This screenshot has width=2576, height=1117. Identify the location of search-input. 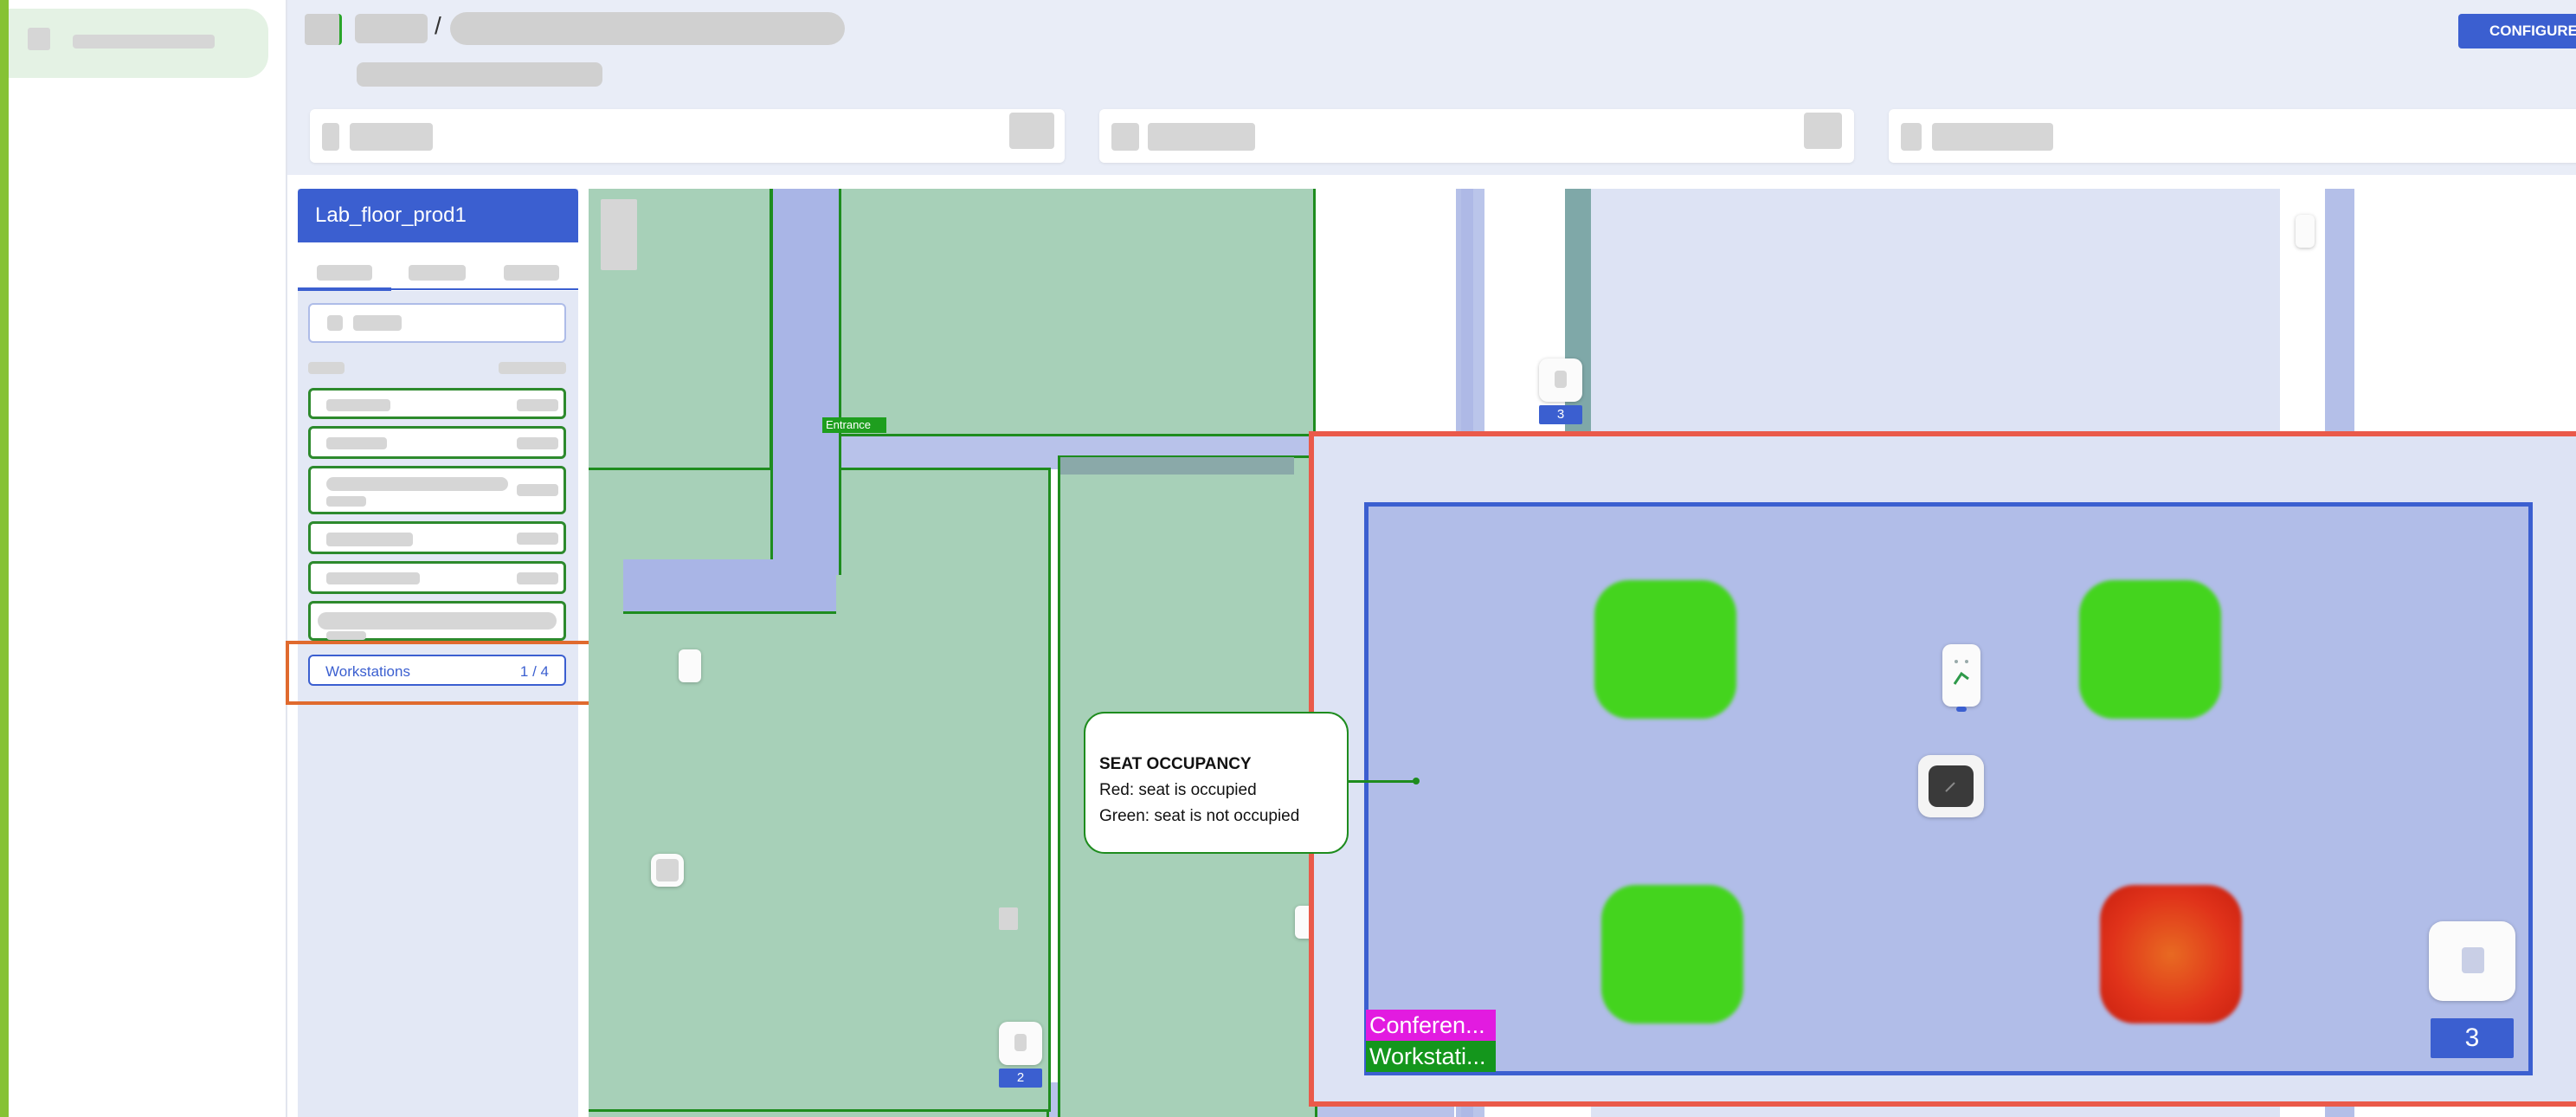
(437, 323).